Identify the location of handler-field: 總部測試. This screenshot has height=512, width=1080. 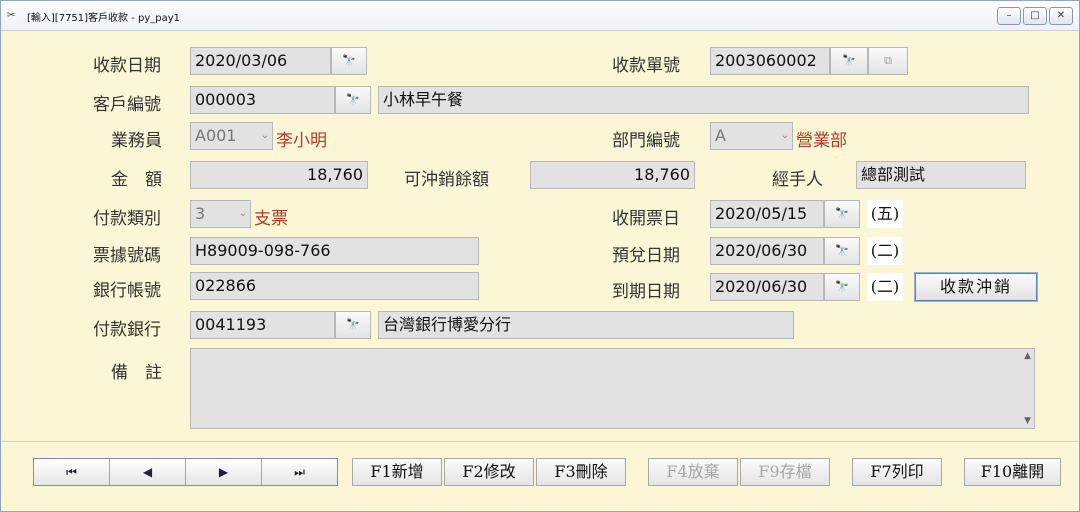
(941, 175).